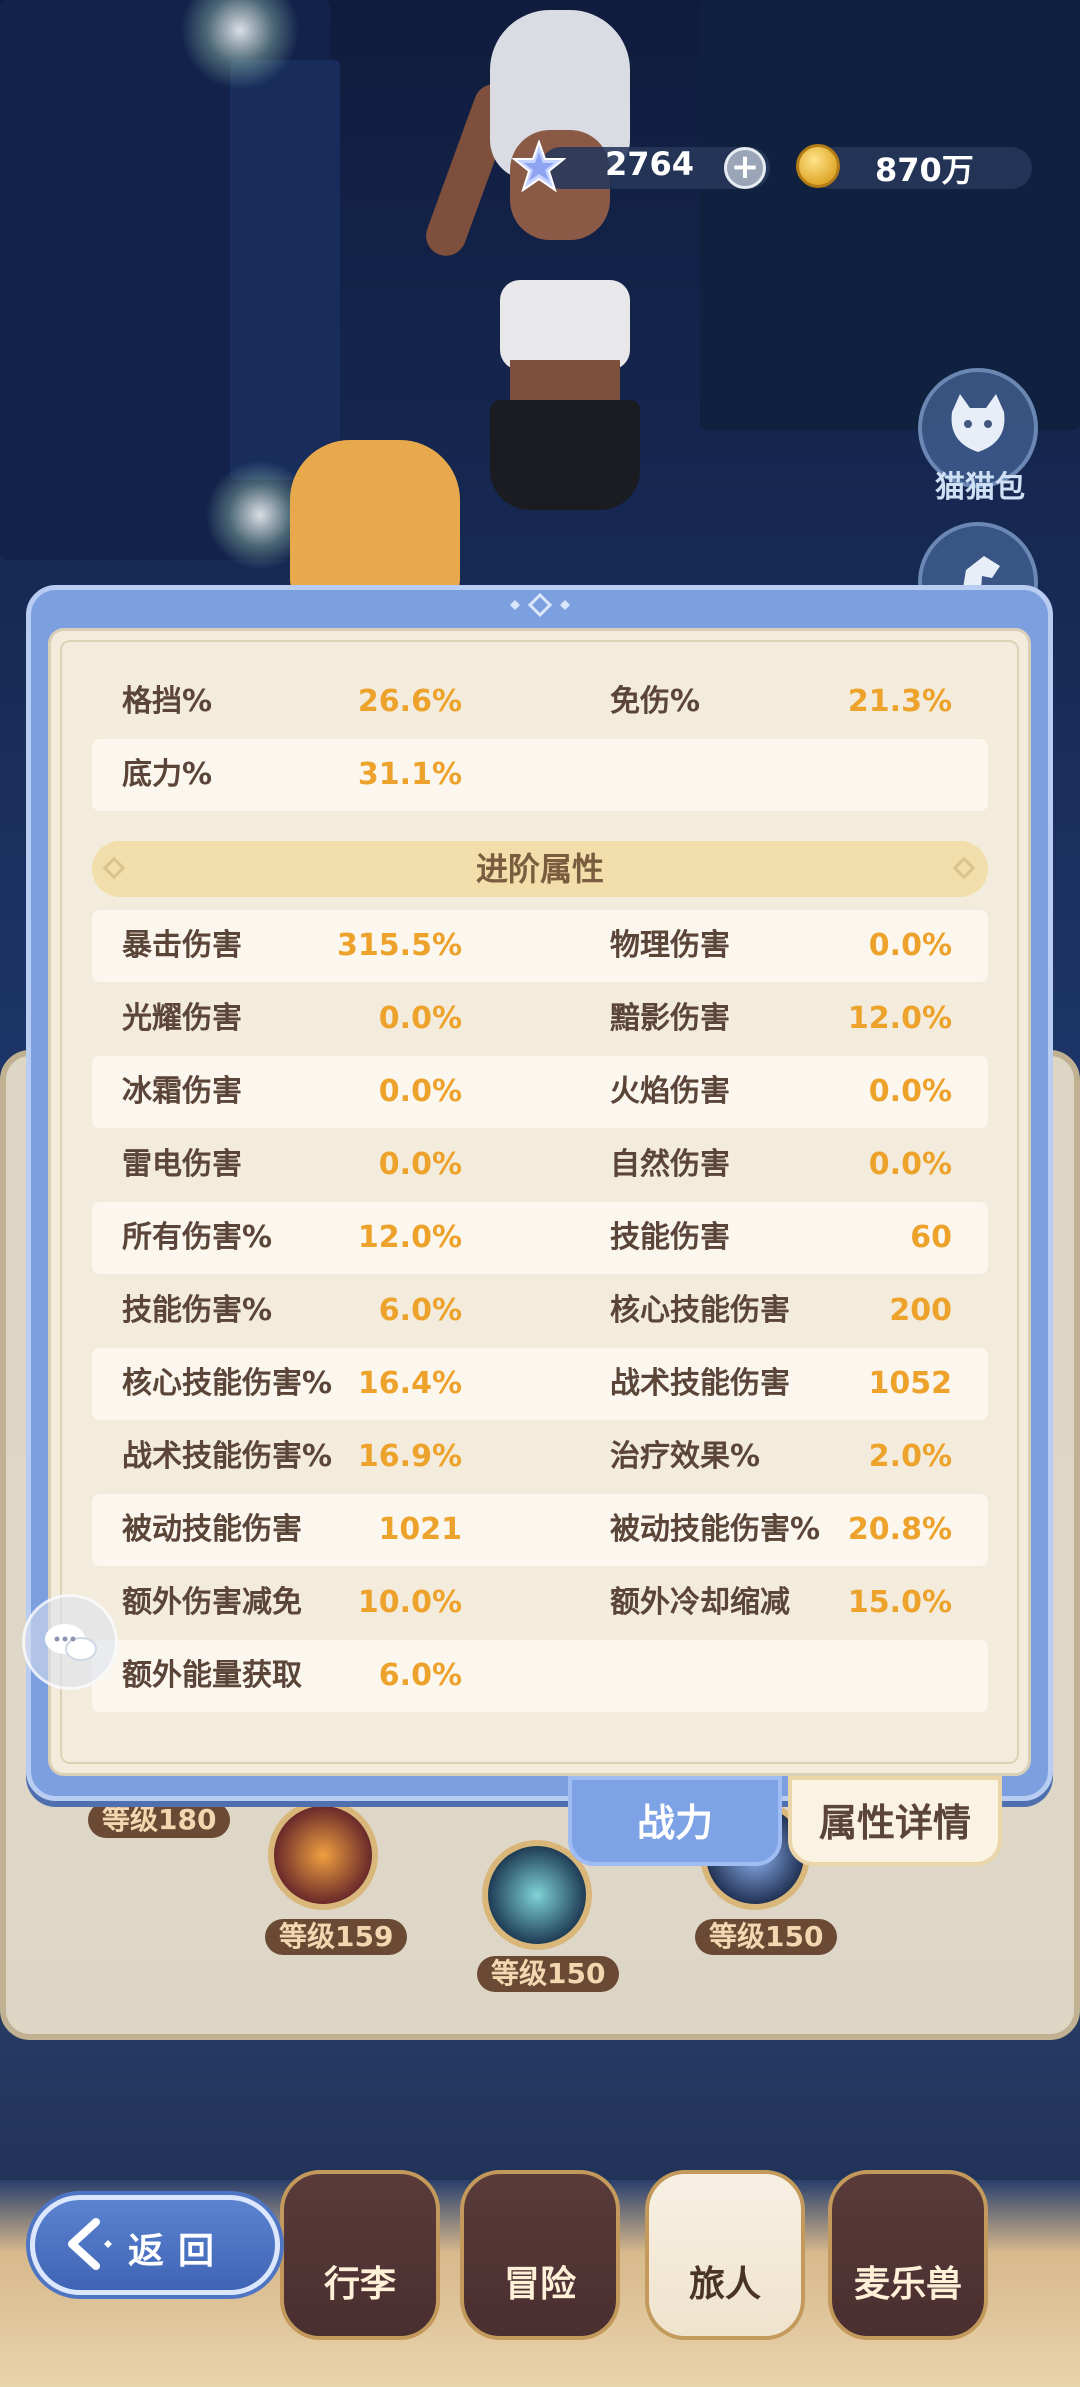 This screenshot has height=2387, width=1080. I want to click on stat-label: 黯影伤害, so click(670, 1018).